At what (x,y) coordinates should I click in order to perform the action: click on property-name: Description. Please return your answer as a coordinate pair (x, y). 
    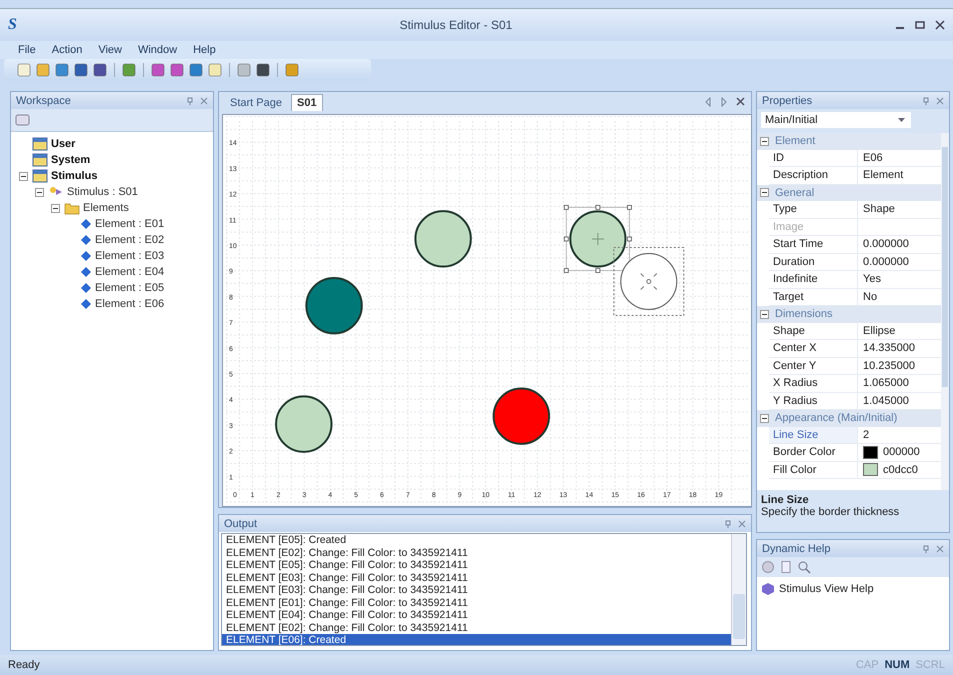
    Looking at the image, I should click on (813, 175).